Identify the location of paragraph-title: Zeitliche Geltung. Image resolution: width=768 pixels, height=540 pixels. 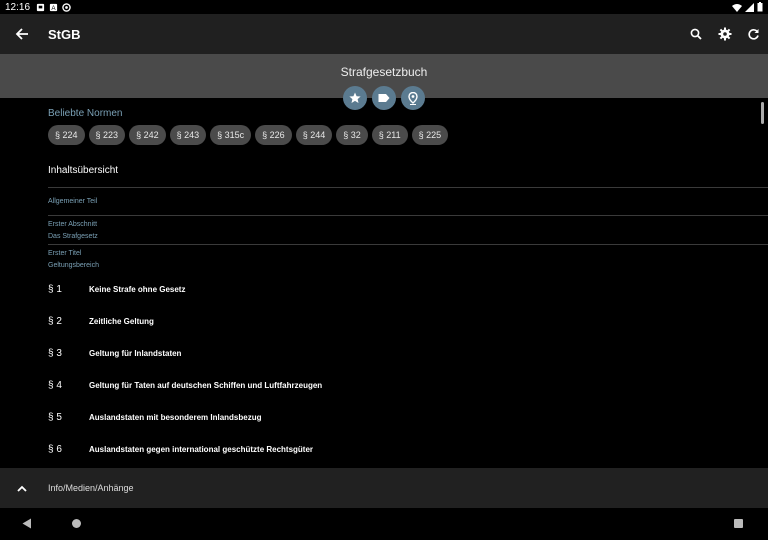
(121, 321).